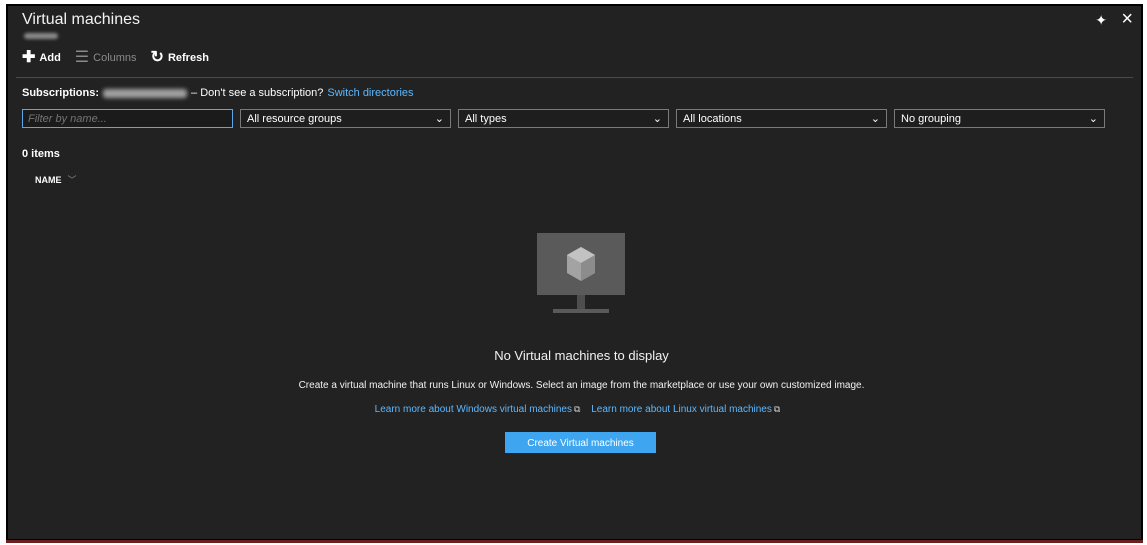 This screenshot has width=1147, height=545. I want to click on filter-by-name-input, so click(127, 118).